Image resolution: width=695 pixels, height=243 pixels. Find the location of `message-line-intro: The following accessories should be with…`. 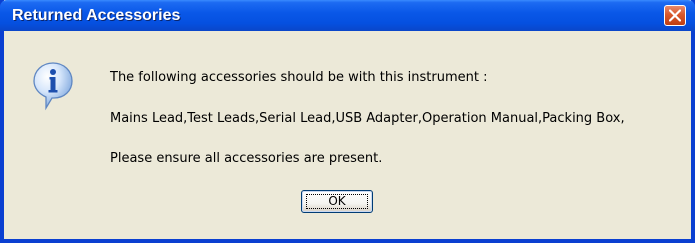

message-line-intro: The following accessories should be with… is located at coordinates (299, 77).